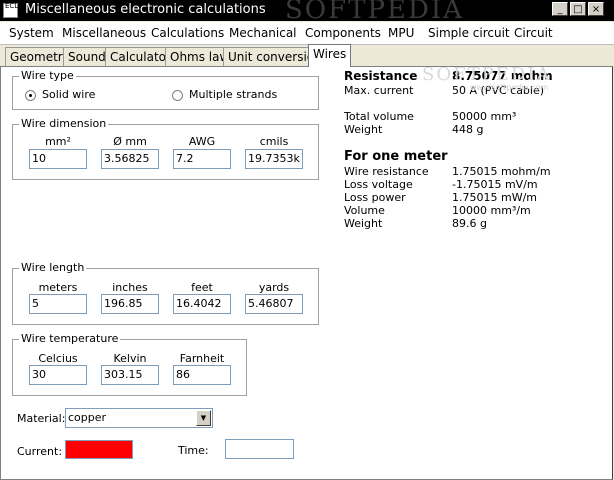 This screenshot has height=480, width=614. Describe the element at coordinates (193, 450) in the screenshot. I see `time-label: Time:` at that location.